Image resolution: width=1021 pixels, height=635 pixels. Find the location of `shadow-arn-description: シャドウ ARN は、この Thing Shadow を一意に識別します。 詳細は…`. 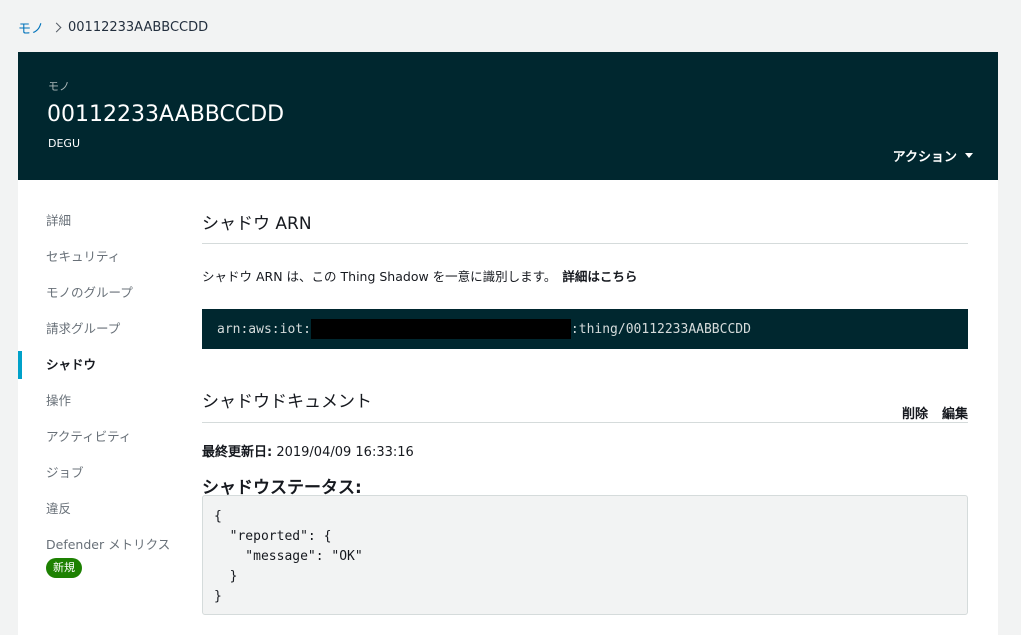

shadow-arn-description: シャドウ ARN は、この Thing Shadow を一意に識別します。 詳細は… is located at coordinates (419, 275).